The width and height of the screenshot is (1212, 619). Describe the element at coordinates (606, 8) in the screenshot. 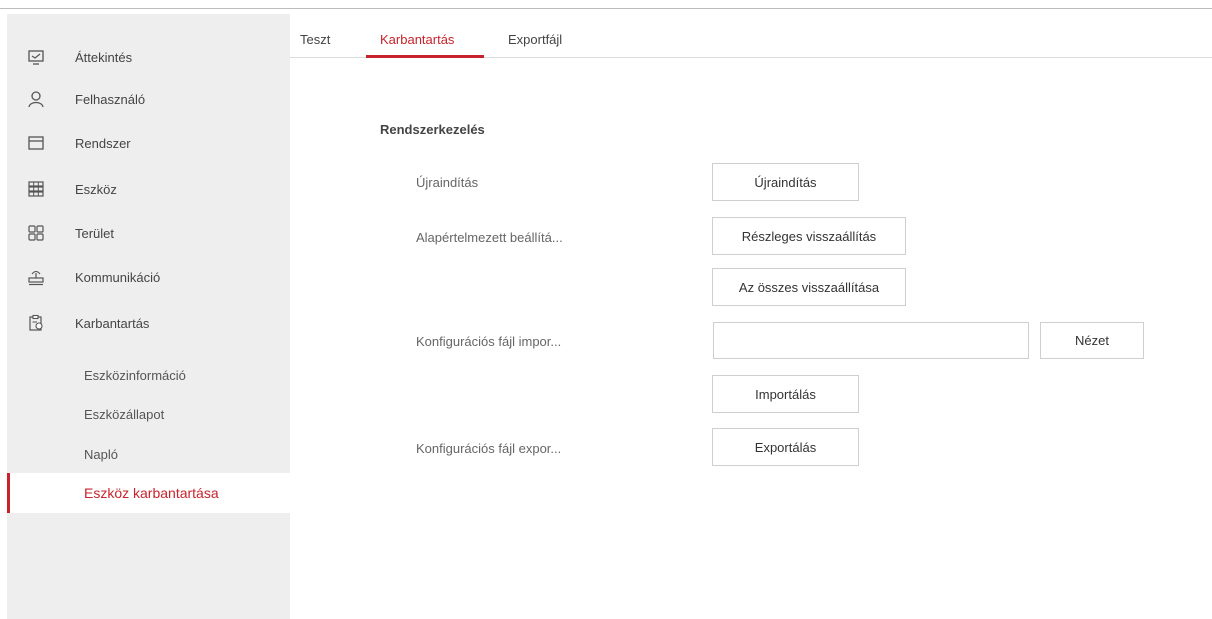

I see `top-border` at that location.